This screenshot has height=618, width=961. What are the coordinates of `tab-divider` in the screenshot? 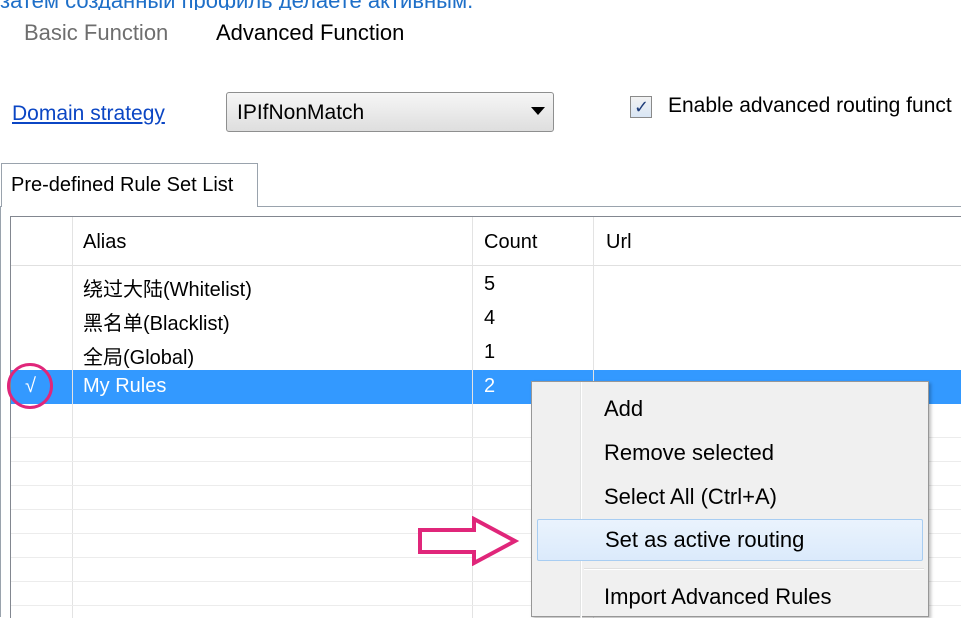 It's located at (609, 206).